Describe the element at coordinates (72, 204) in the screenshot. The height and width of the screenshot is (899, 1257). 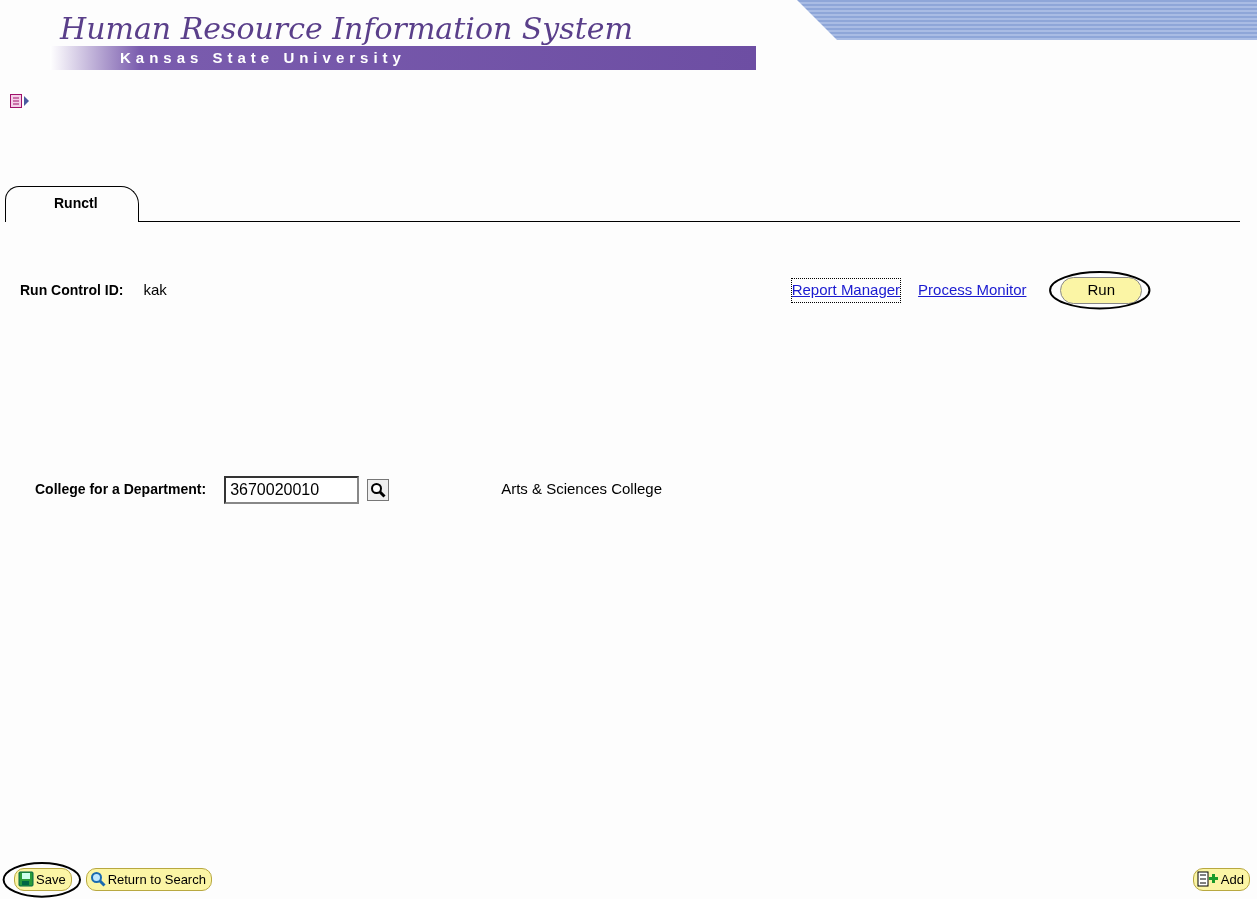
I see `tab: Runctl` at that location.